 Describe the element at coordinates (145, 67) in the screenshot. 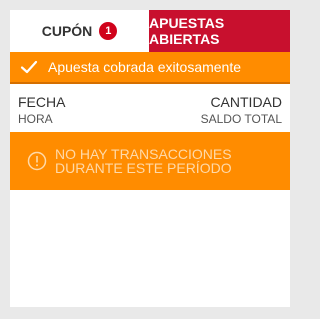

I see `success-notice-text: Apuesta cobrada exitosamente` at that location.